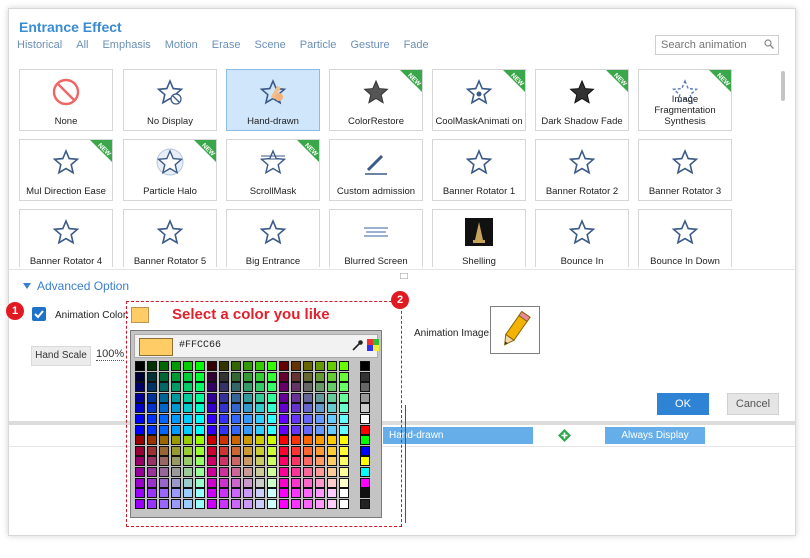 The width and height of the screenshot is (810, 558). Describe the element at coordinates (82, 45) in the screenshot. I see `tab-all: All` at that location.